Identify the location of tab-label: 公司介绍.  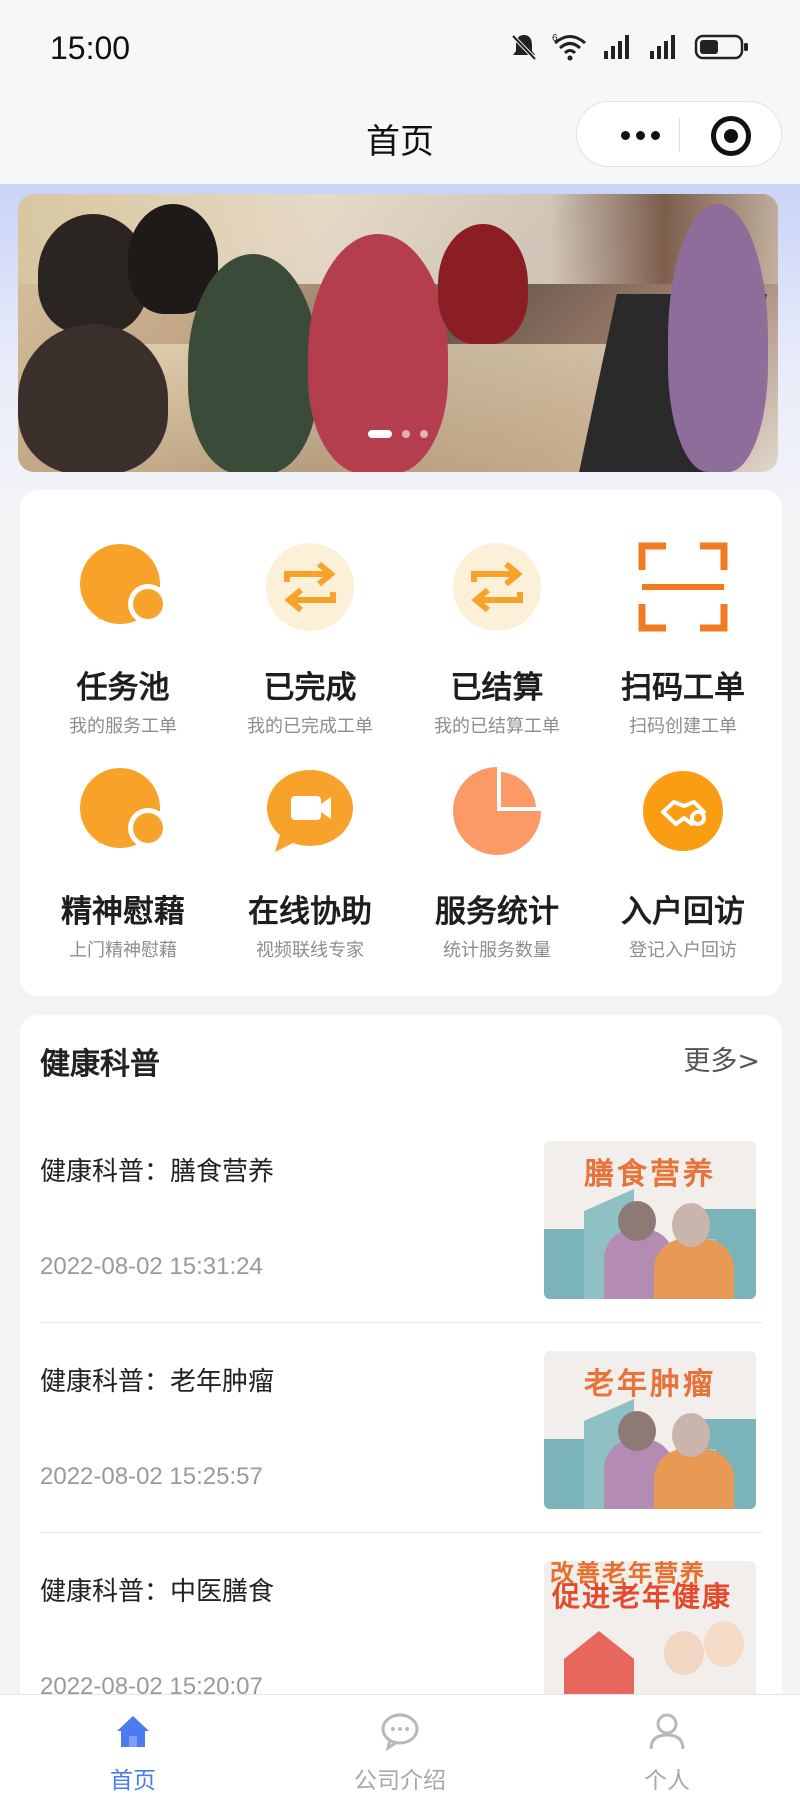
(400, 1781).